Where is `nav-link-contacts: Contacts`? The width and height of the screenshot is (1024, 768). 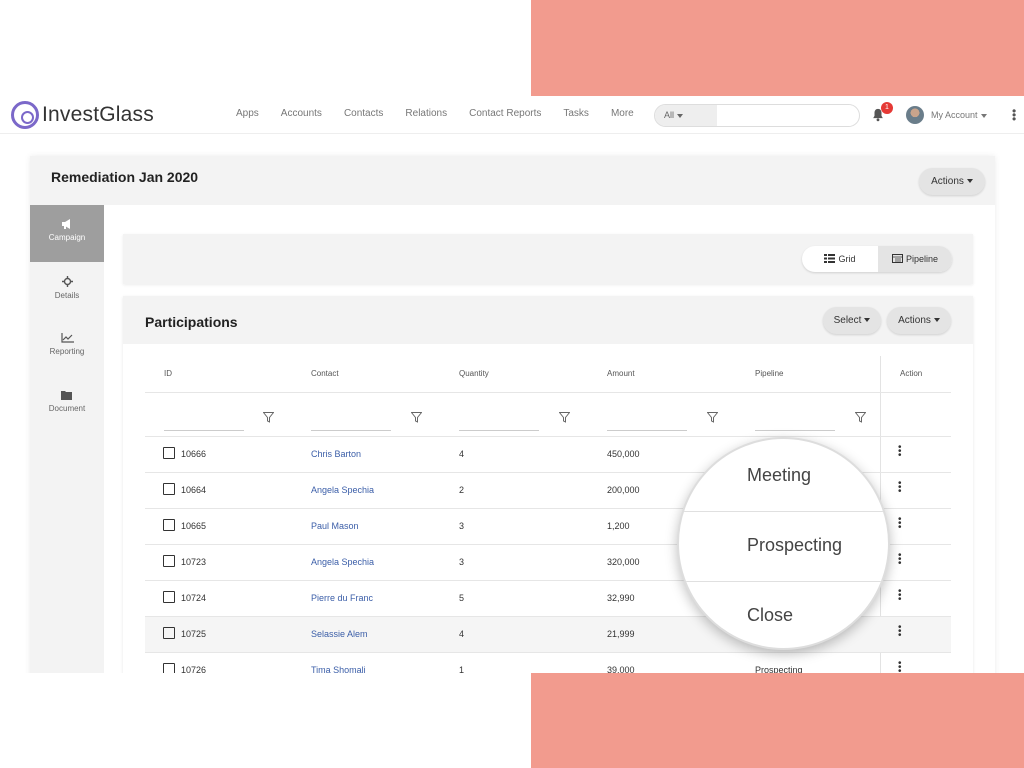 nav-link-contacts: Contacts is located at coordinates (363, 113).